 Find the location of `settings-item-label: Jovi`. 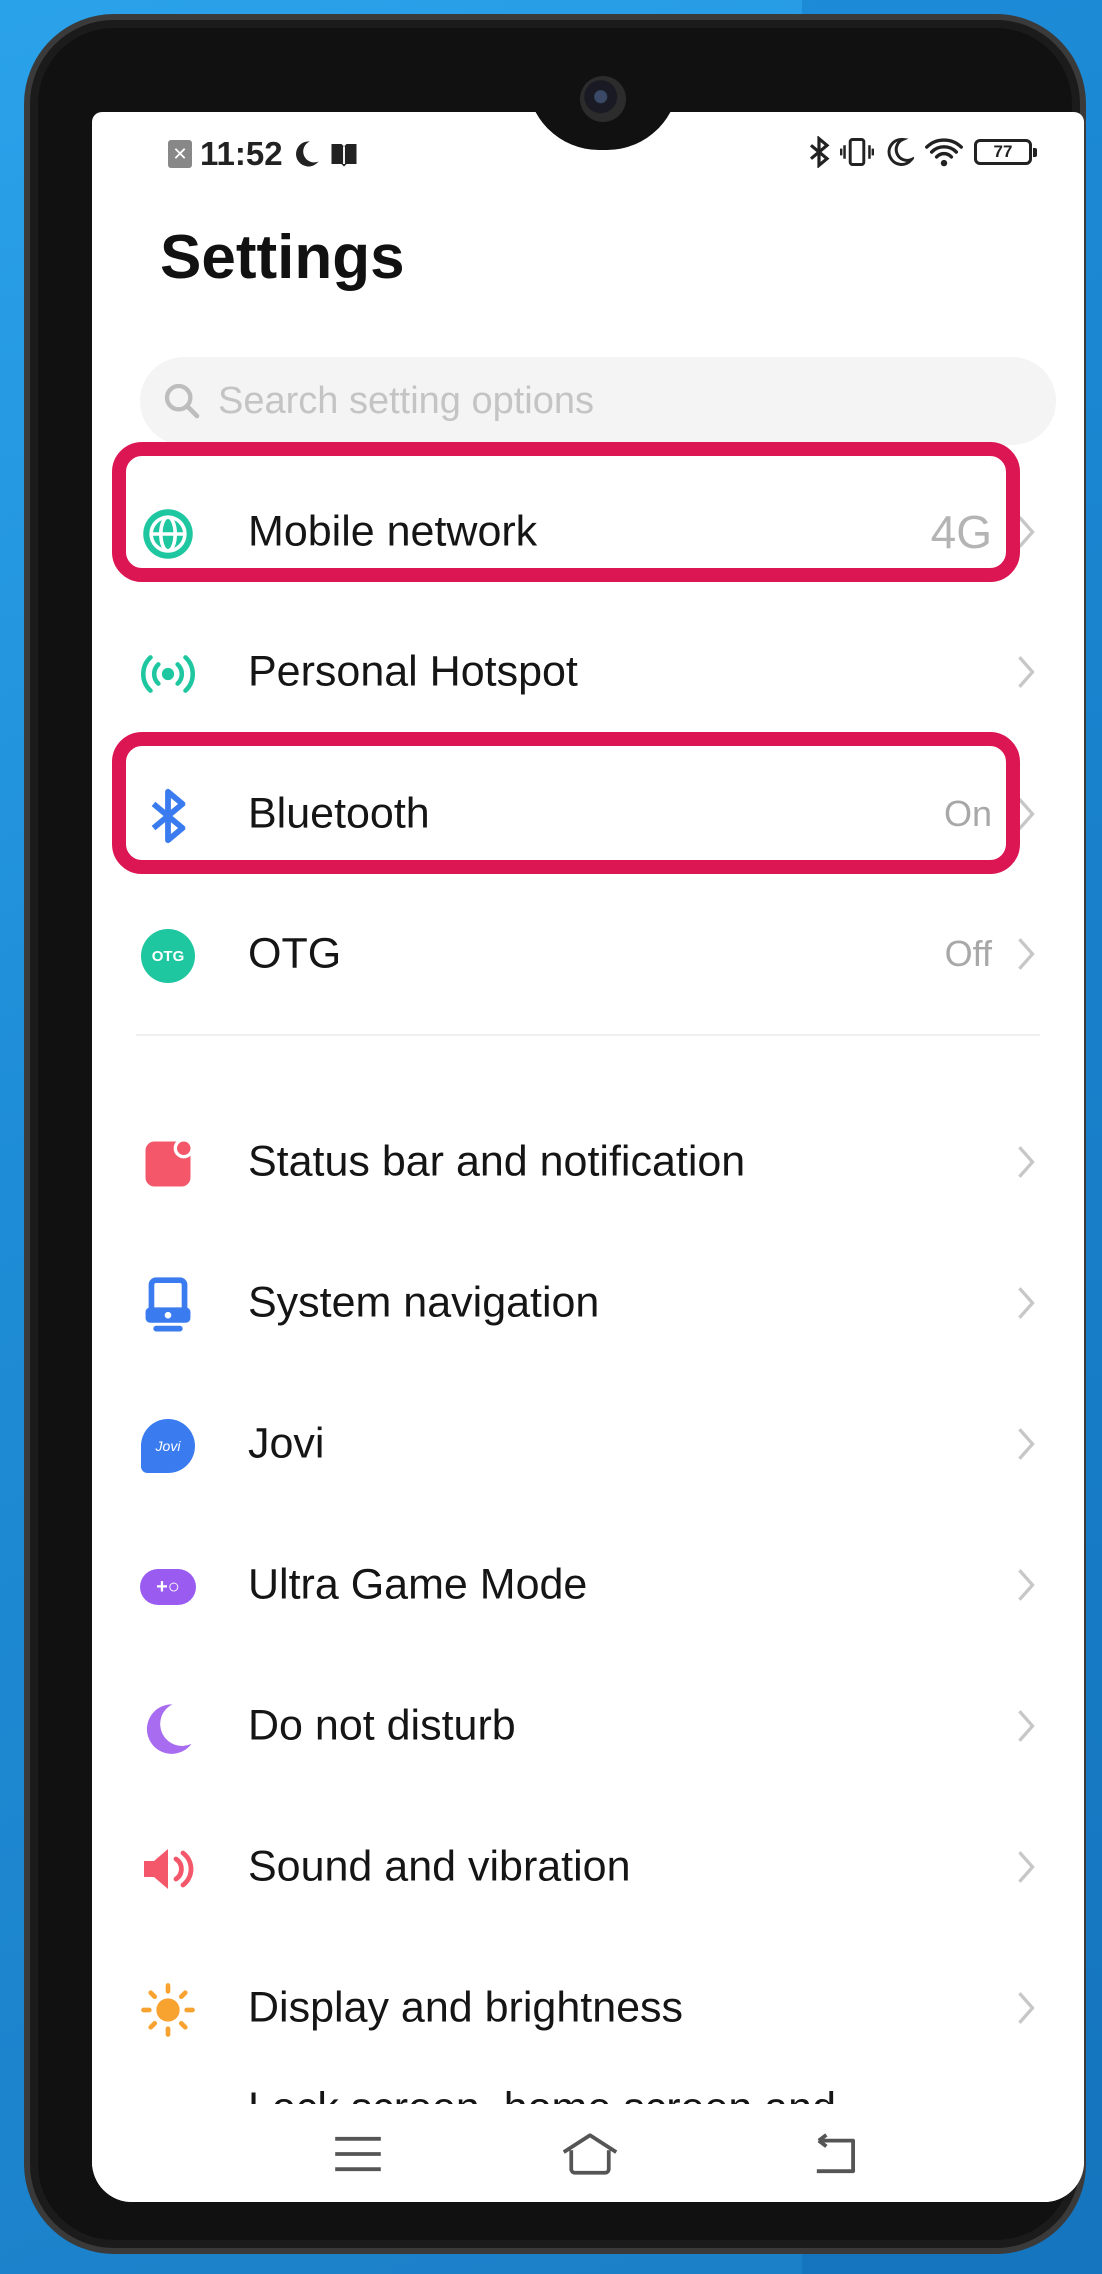

settings-item-label: Jovi is located at coordinates (286, 1443).